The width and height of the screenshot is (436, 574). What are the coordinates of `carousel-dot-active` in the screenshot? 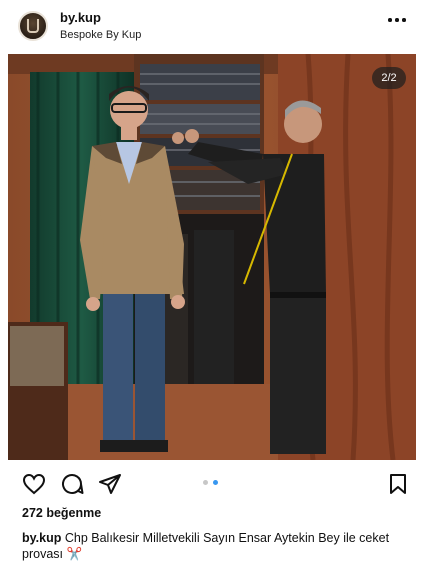 It's located at (215, 482).